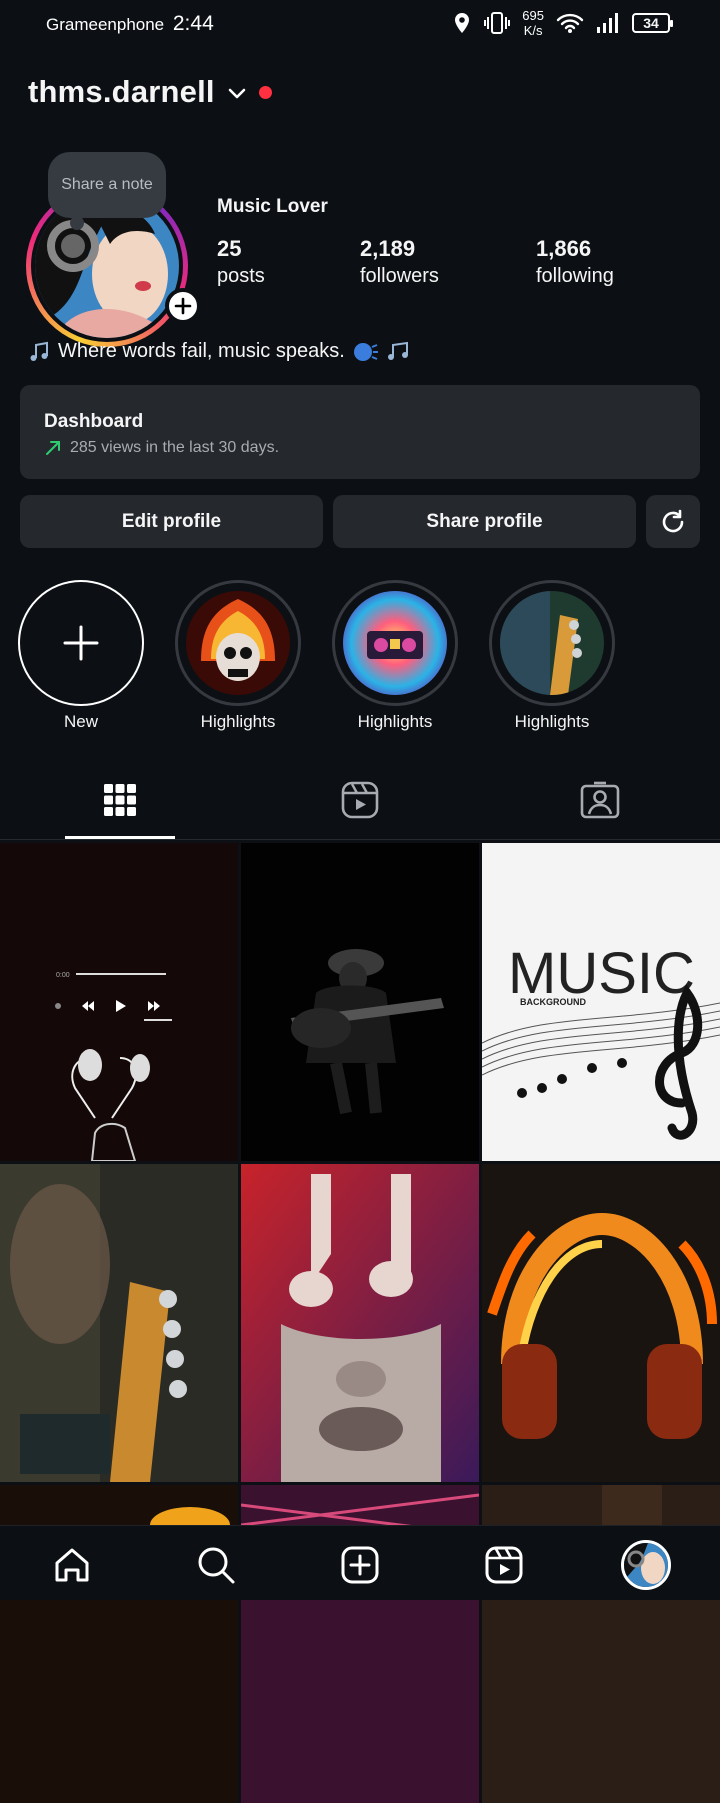 The height and width of the screenshot is (1803, 720). I want to click on location-icon, so click(462, 23).